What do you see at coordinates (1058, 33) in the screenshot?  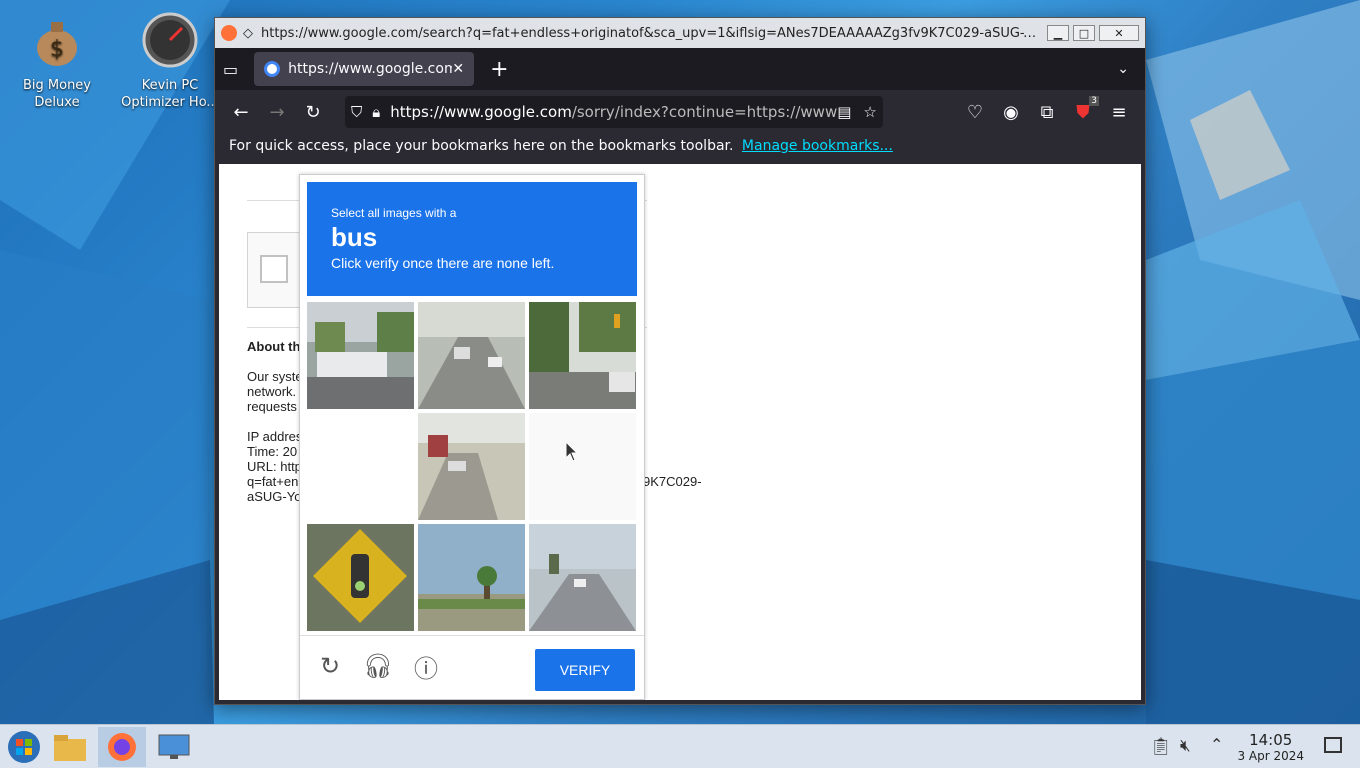 I see `minimize-button: ▁` at bounding box center [1058, 33].